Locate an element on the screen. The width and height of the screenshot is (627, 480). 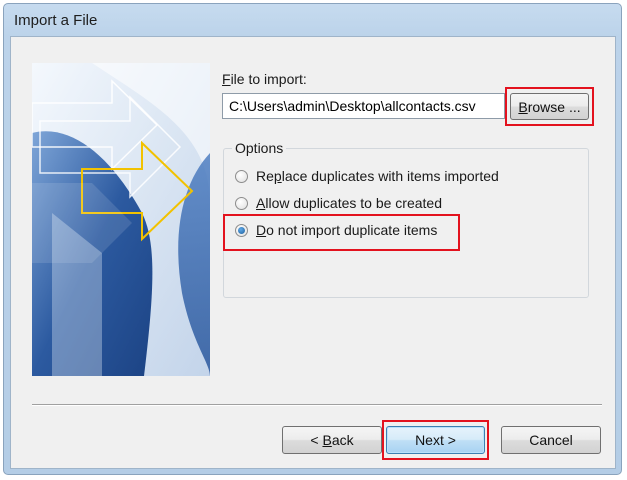
back-prefix: < is located at coordinates (316, 440).